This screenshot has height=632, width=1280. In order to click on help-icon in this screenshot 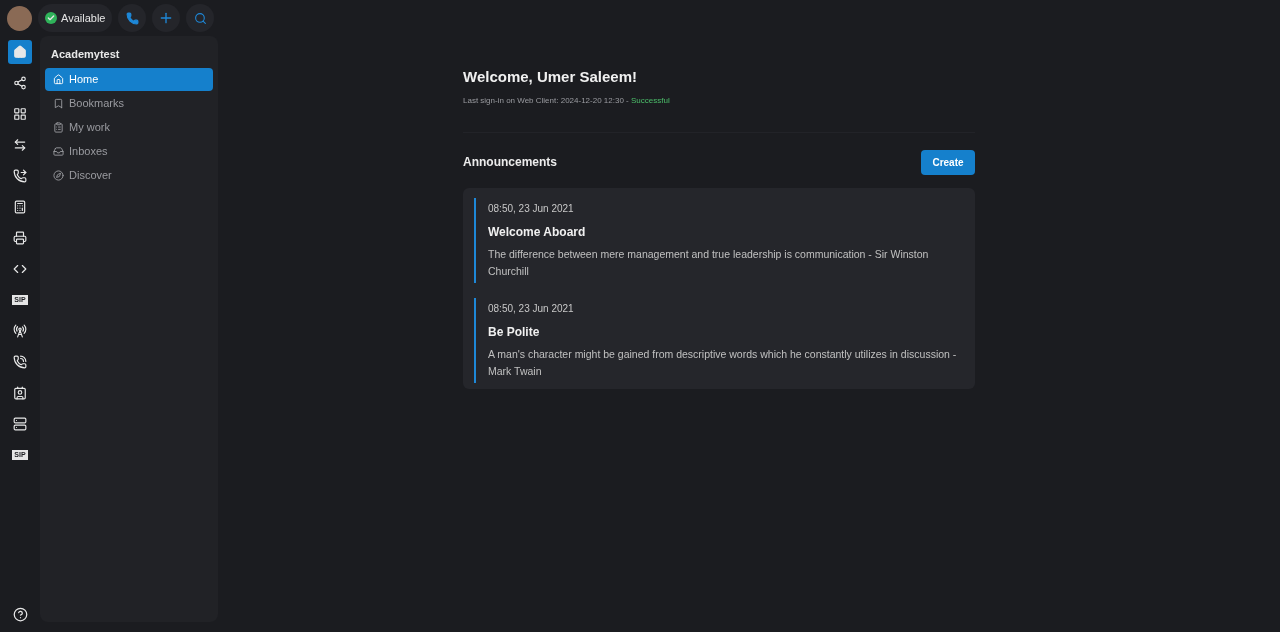, I will do `click(20, 614)`.